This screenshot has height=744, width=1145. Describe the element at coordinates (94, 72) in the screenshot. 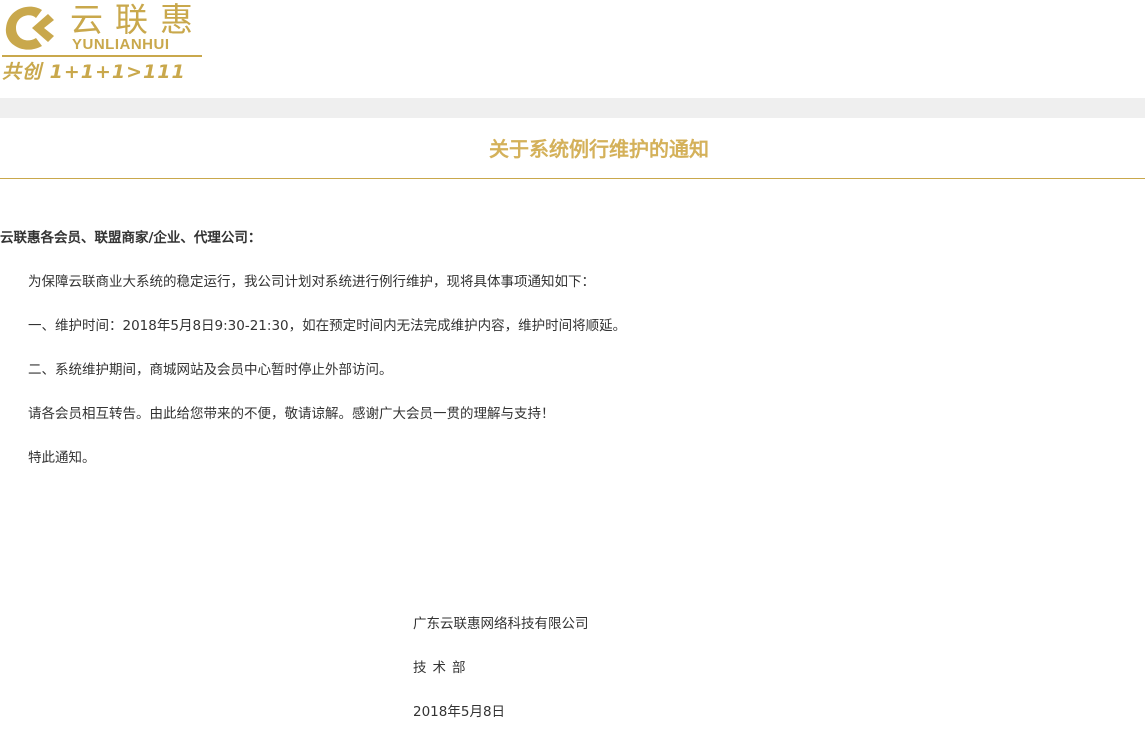

I see `brand-slogan: 共创 1+1+1>111` at that location.